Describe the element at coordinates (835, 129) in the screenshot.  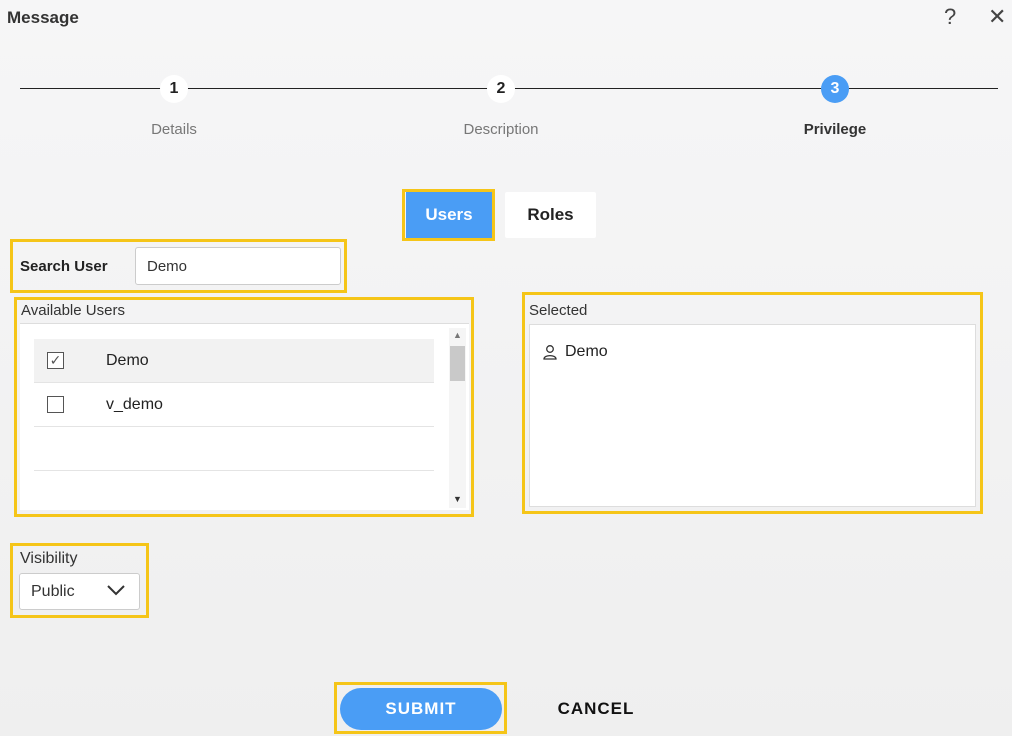
I see `step-3-label: Privilege` at that location.